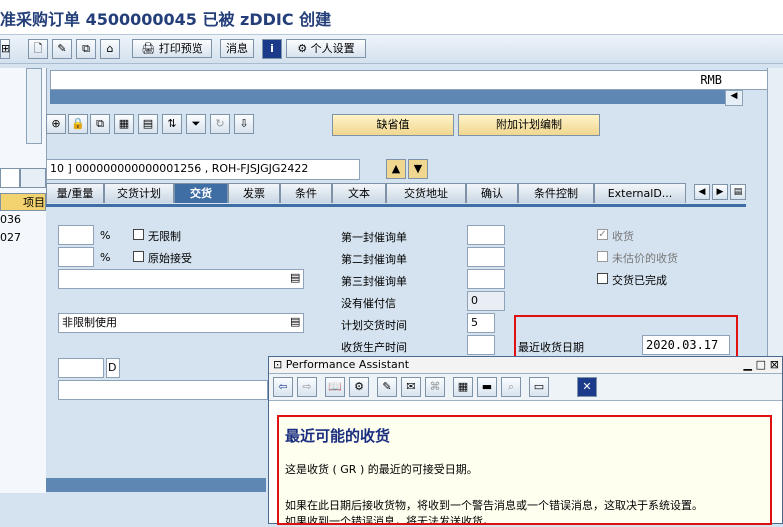 The height and width of the screenshot is (527, 783). Describe the element at coordinates (359, 193) in the screenshot. I see `tab-texts: 文本` at that location.